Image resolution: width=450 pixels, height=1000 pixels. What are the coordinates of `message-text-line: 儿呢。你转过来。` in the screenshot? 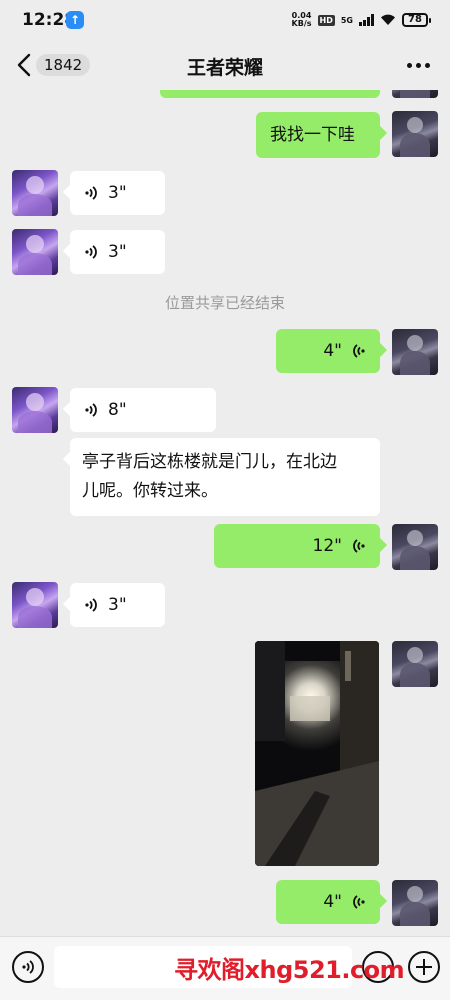 It's located at (150, 491).